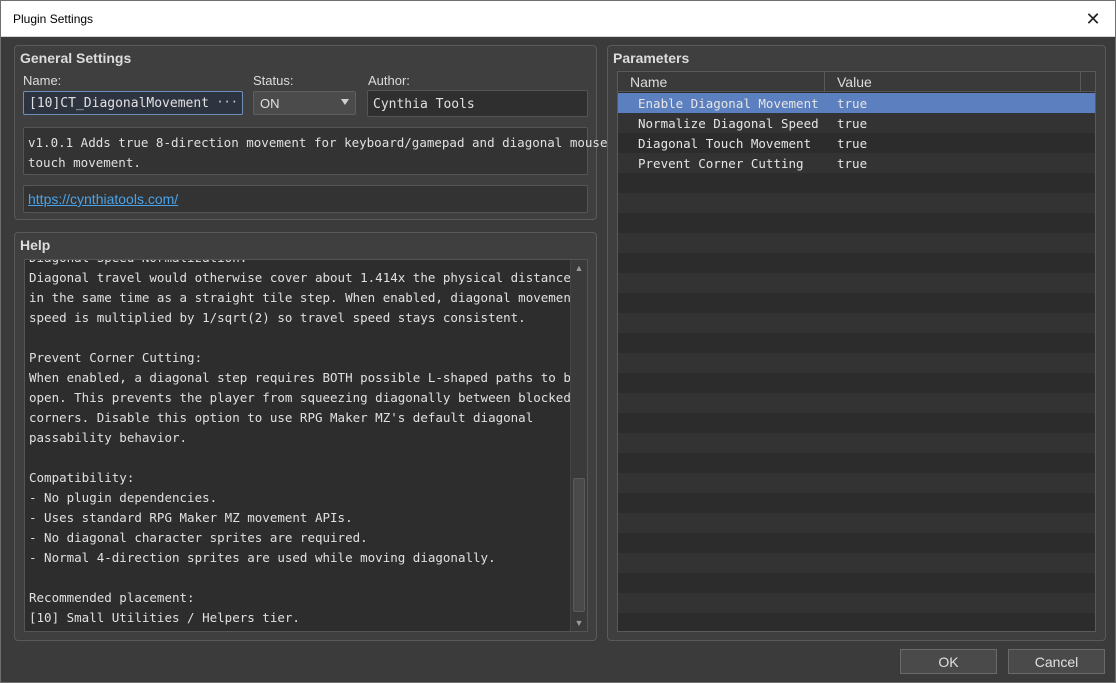  I want to click on chevron-down-icon, so click(345, 102).